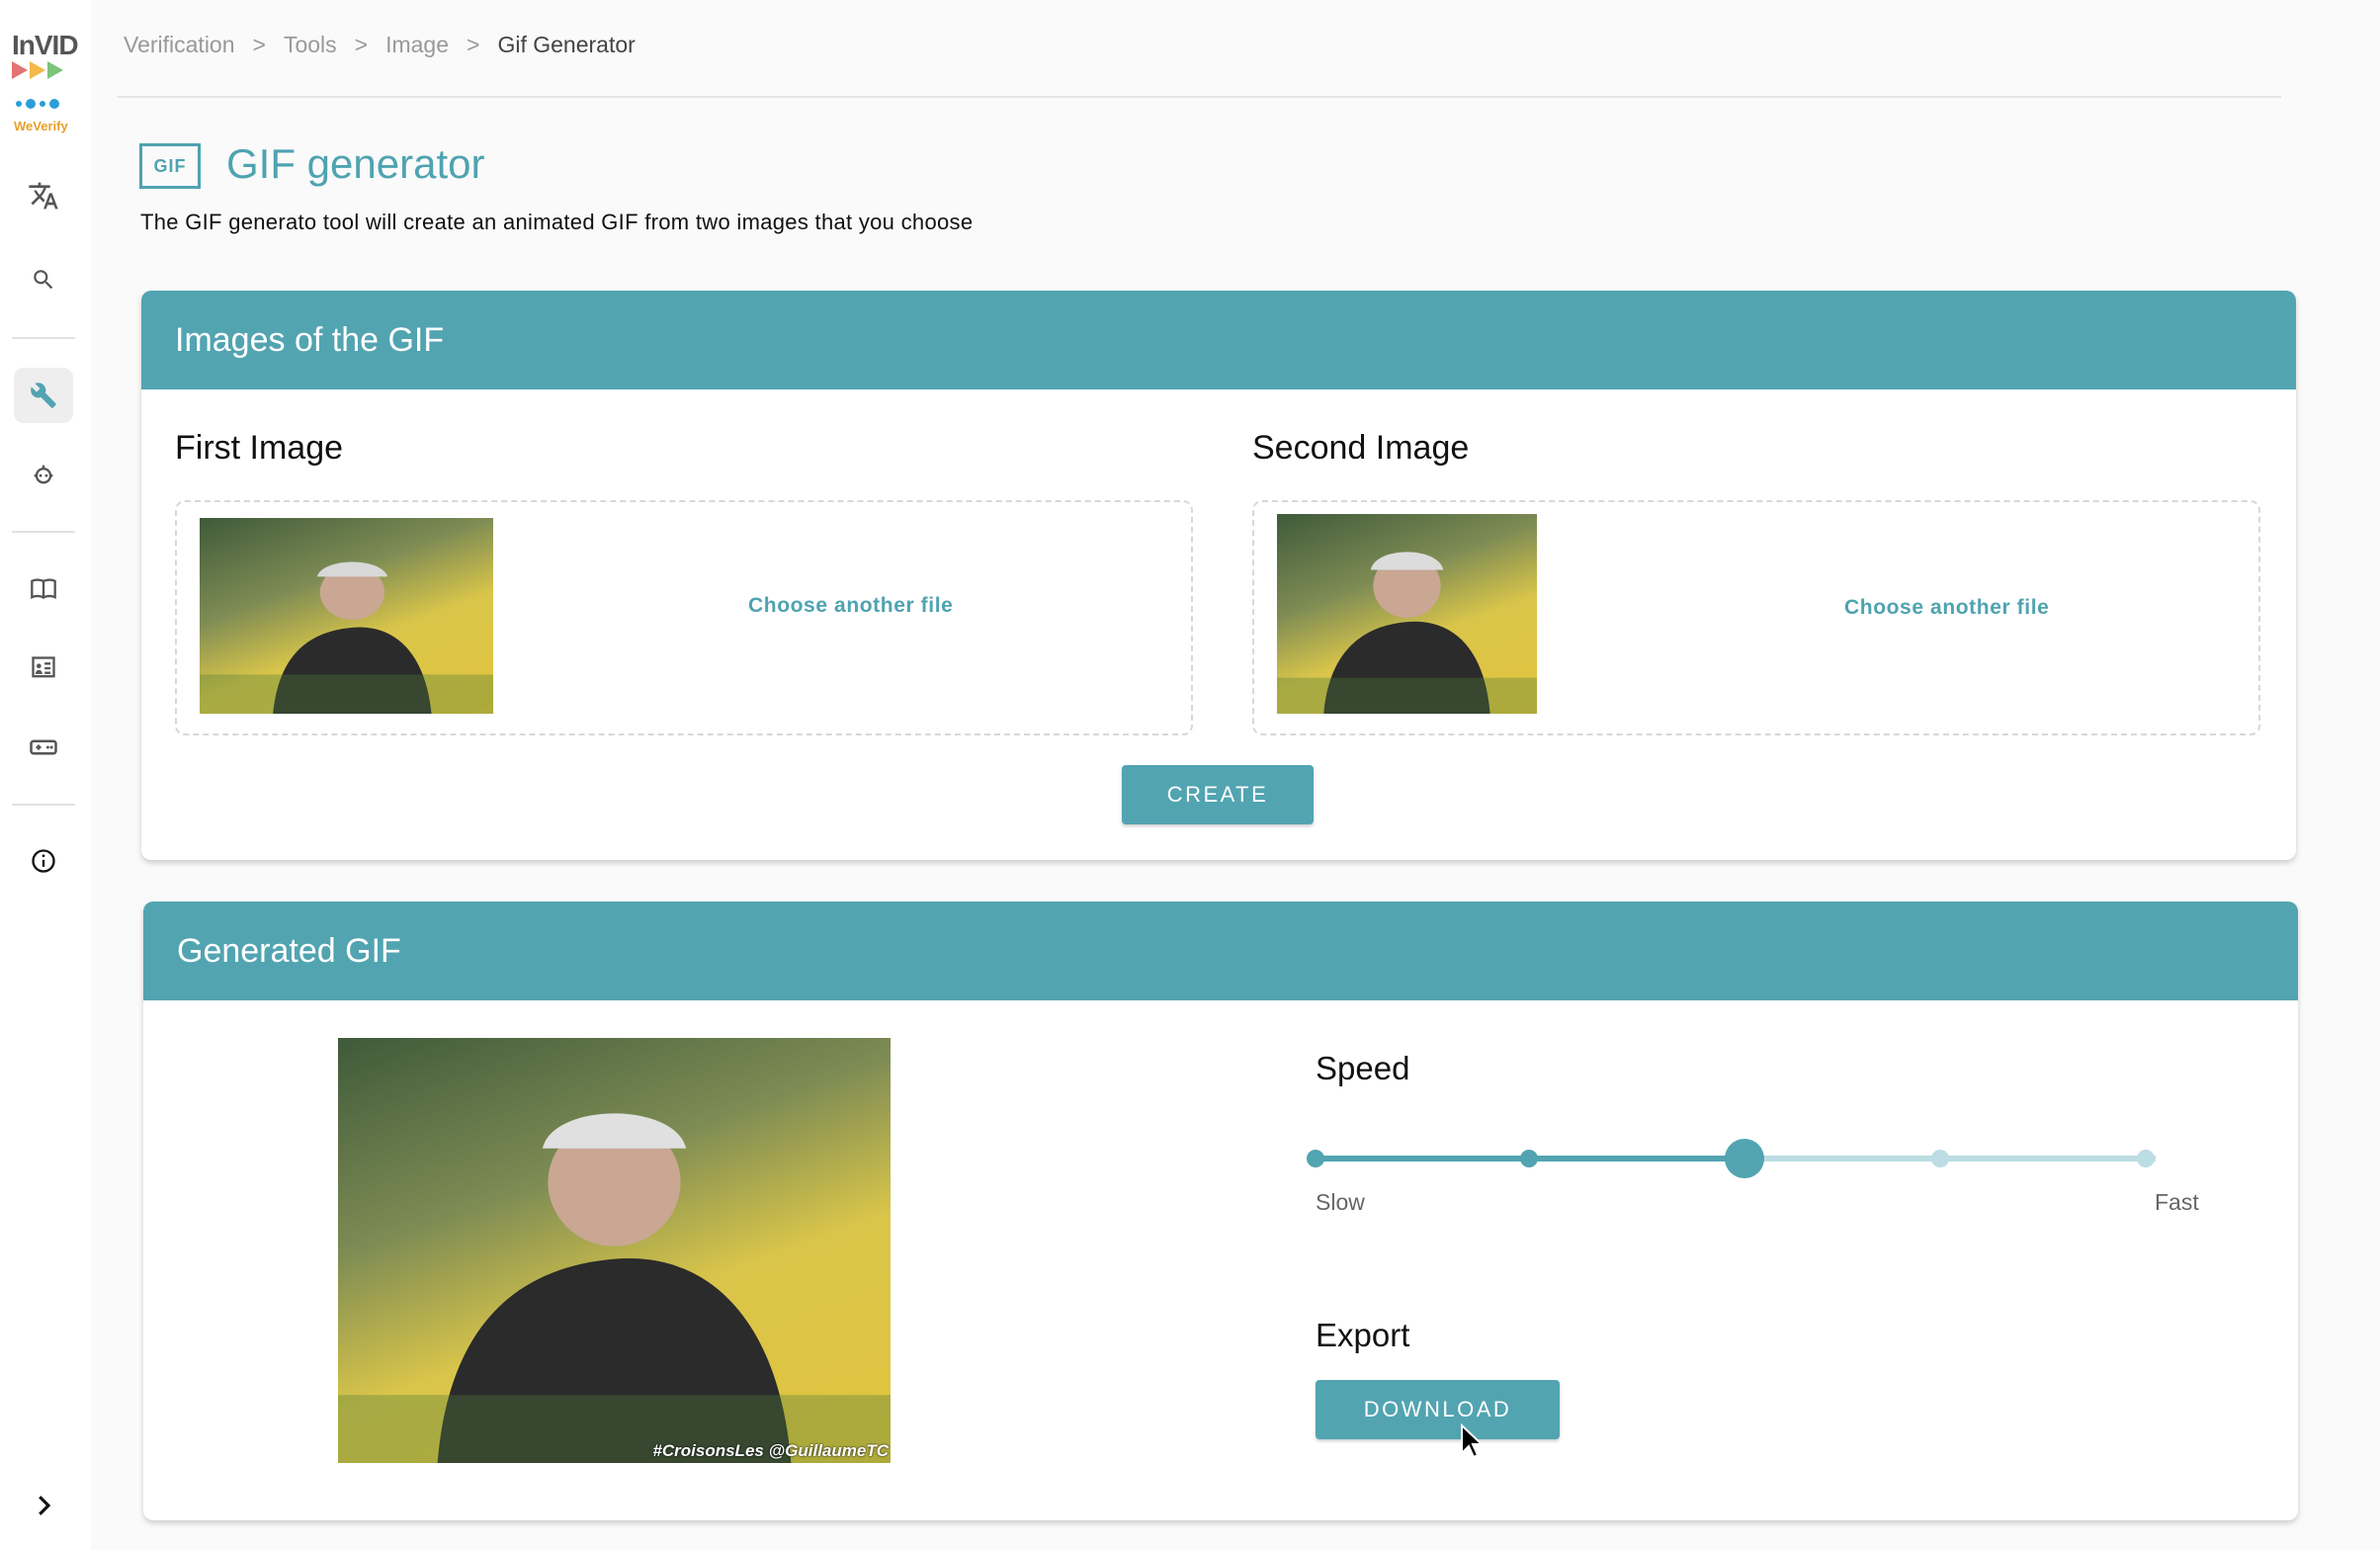  What do you see at coordinates (1199, 97) in the screenshot?
I see `header-divider` at bounding box center [1199, 97].